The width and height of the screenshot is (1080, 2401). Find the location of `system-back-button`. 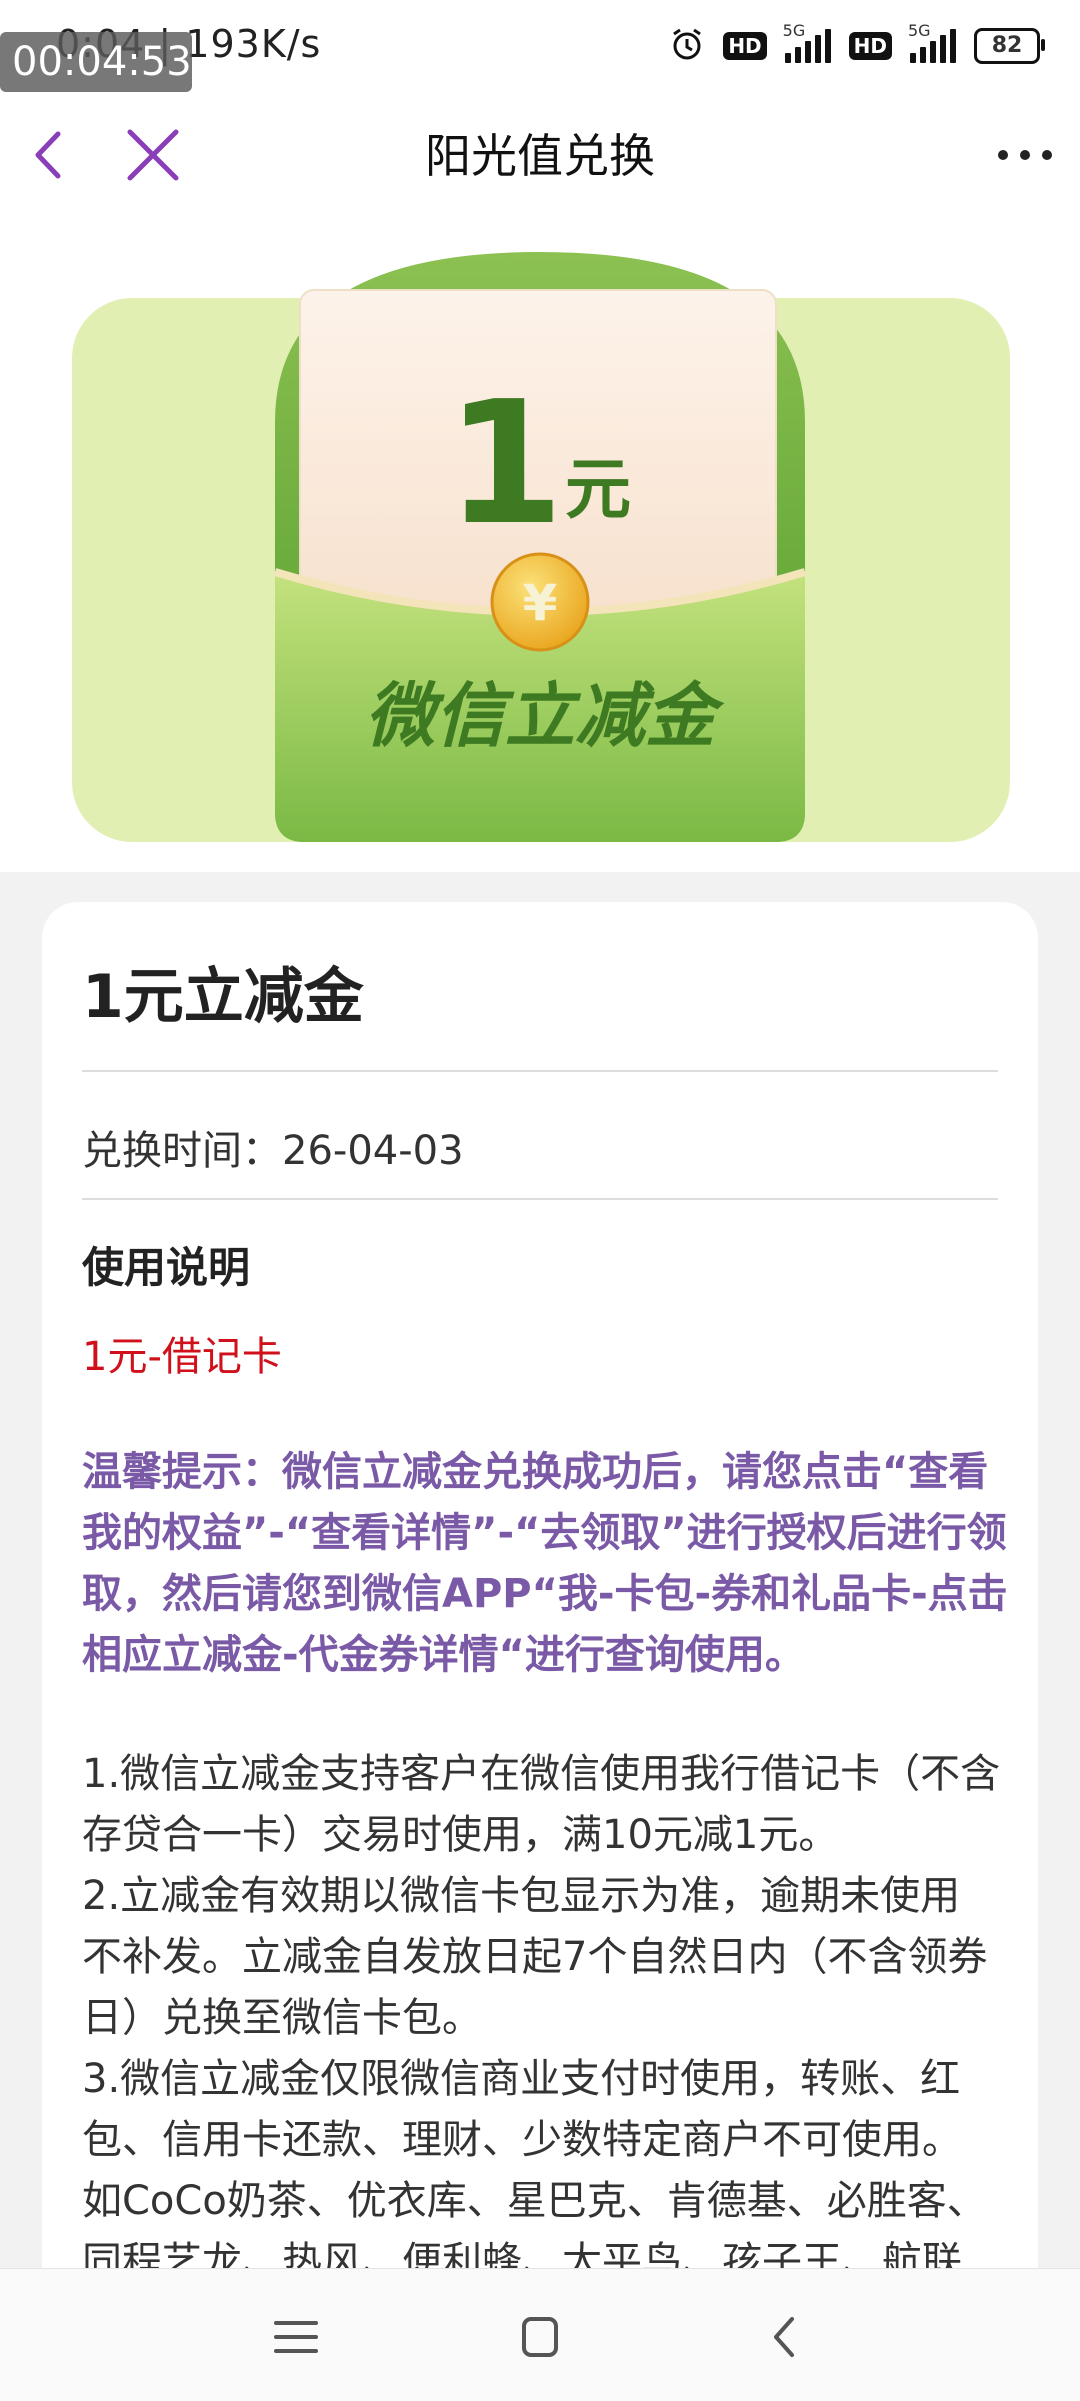

system-back-button is located at coordinates (786, 2337).